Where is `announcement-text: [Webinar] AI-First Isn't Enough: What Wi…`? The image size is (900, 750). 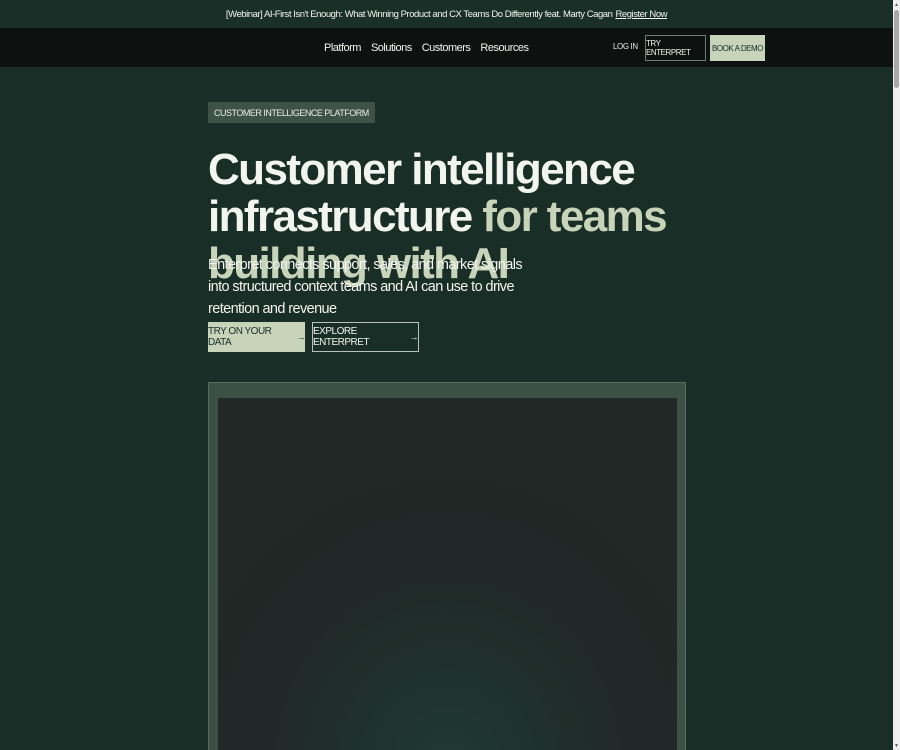 announcement-text: [Webinar] AI-First Isn't Enough: What Wi… is located at coordinates (419, 14).